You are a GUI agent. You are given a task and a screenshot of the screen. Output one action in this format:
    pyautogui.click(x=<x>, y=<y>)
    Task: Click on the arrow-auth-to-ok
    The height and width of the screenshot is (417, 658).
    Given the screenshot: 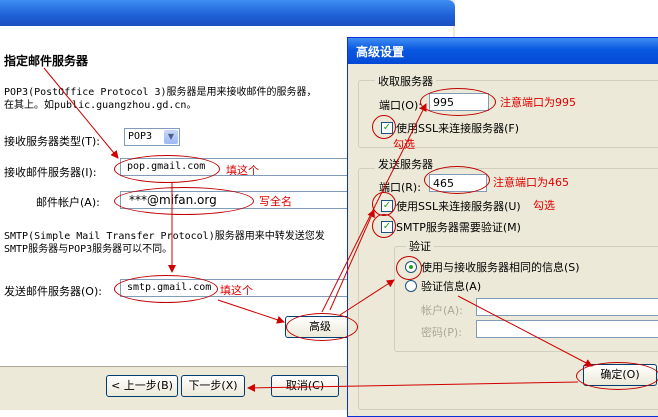 What is the action you would take?
    pyautogui.click(x=525, y=331)
    